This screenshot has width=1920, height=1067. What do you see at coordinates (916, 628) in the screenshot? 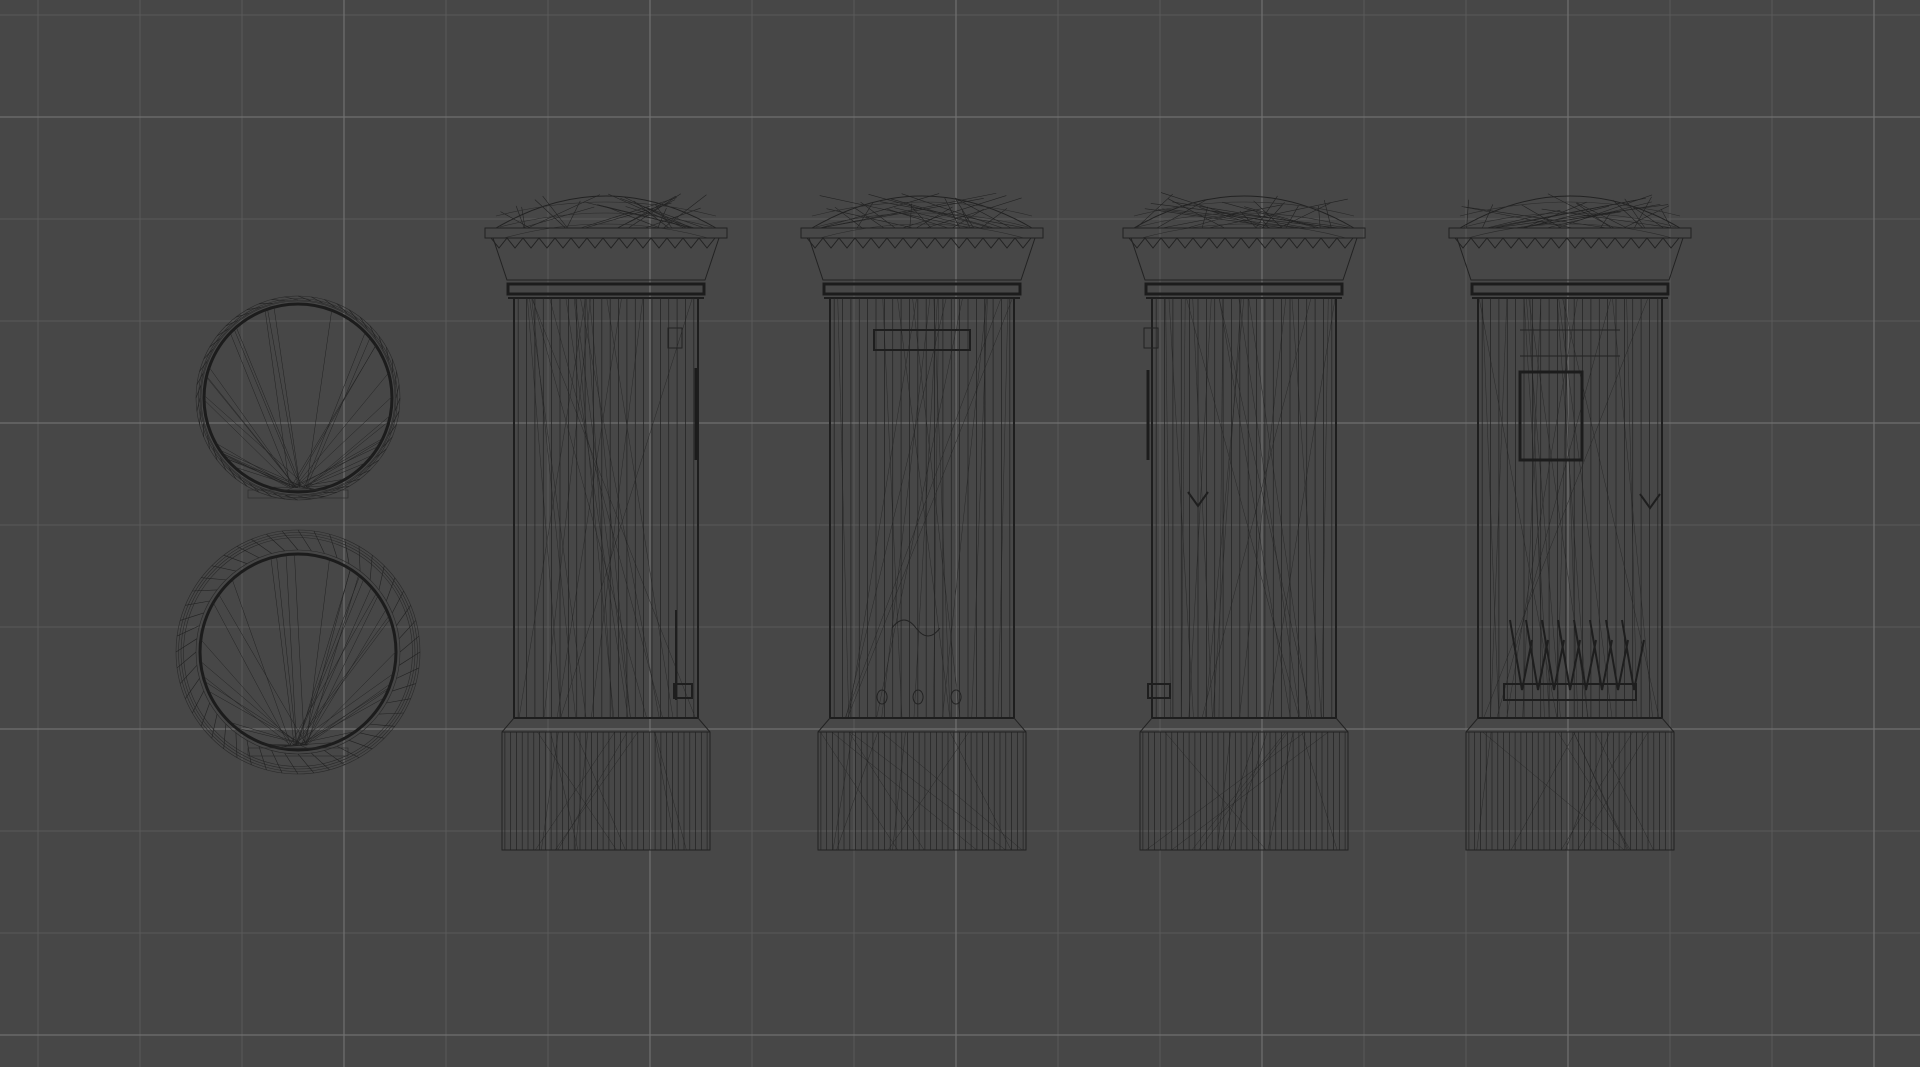
I see `cipher-emblem` at bounding box center [916, 628].